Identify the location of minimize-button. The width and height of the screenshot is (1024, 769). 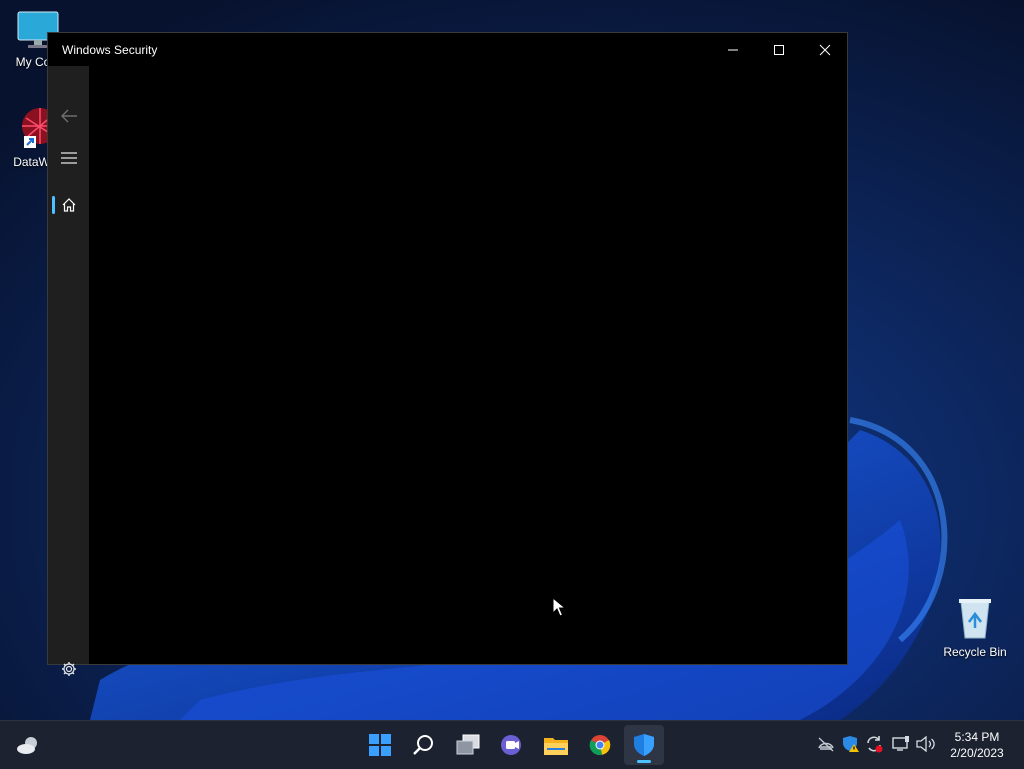
(733, 49).